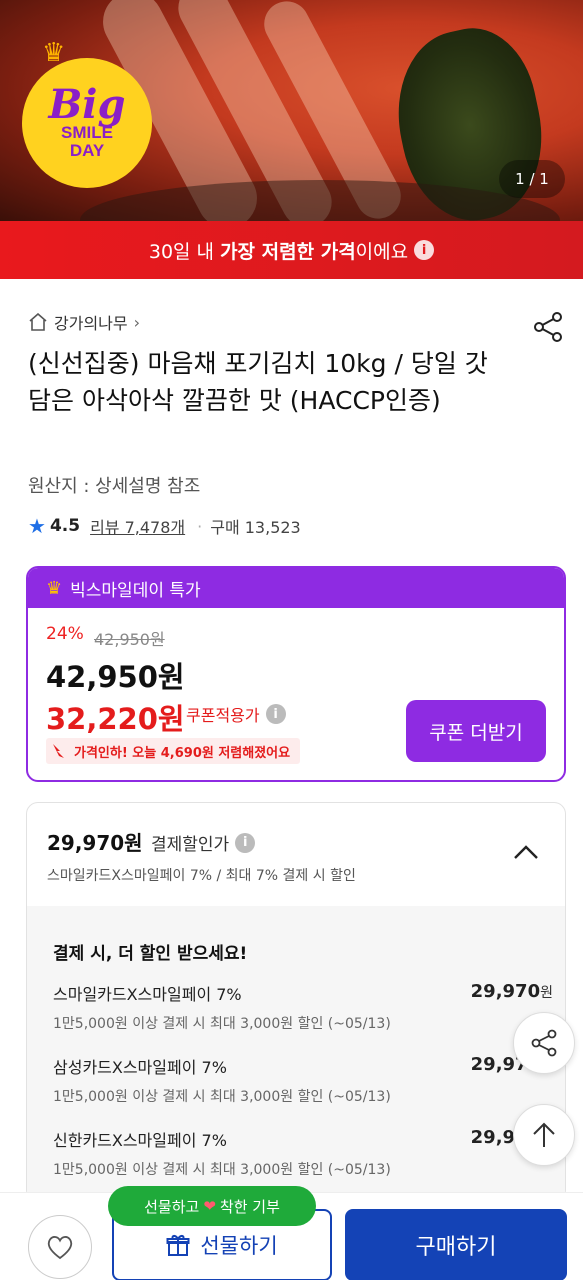 The width and height of the screenshot is (583, 1280). Describe the element at coordinates (150, 954) in the screenshot. I see `payment-section-title: 결제 시, 더 할인 받으세요!` at that location.